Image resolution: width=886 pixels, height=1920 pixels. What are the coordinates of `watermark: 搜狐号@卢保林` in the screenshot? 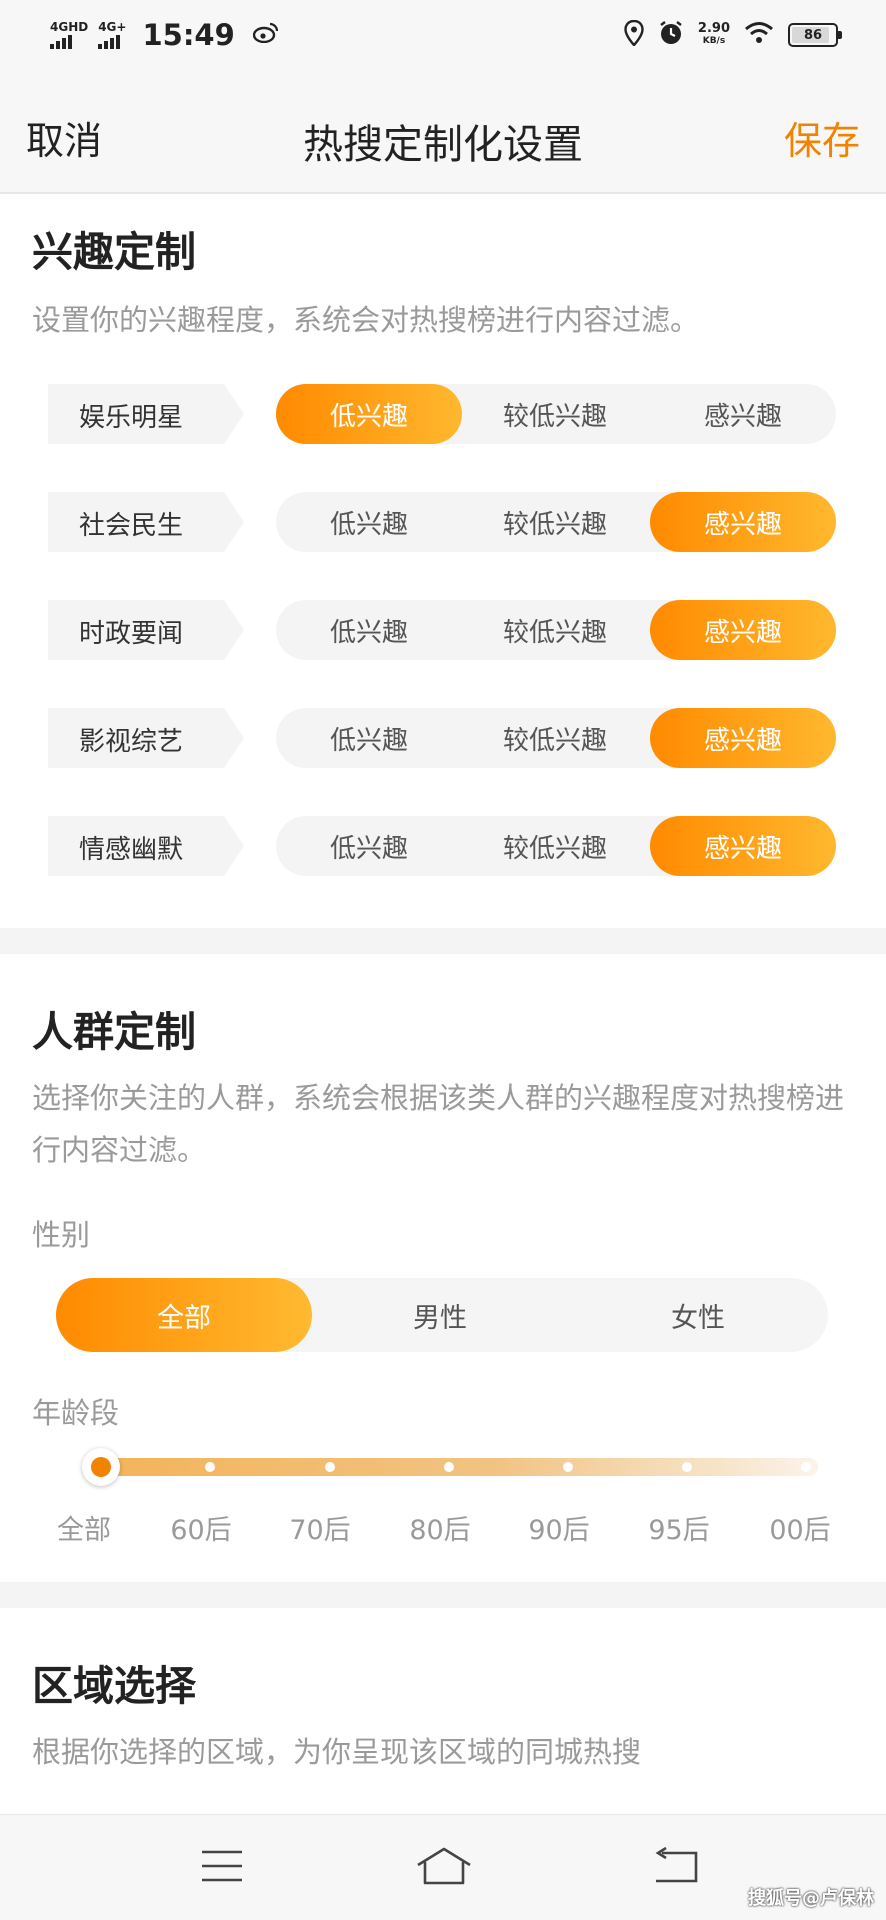 It's located at (811, 1898).